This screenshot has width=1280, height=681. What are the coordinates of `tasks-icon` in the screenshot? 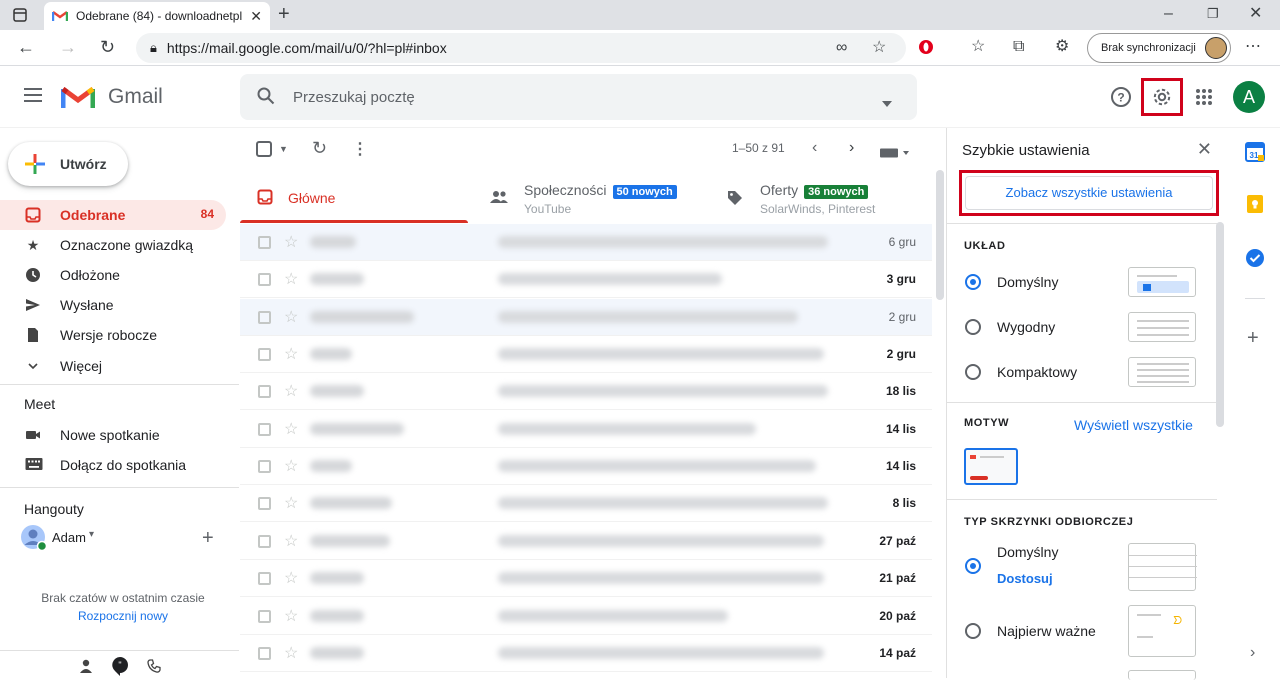 It's located at (1255, 258).